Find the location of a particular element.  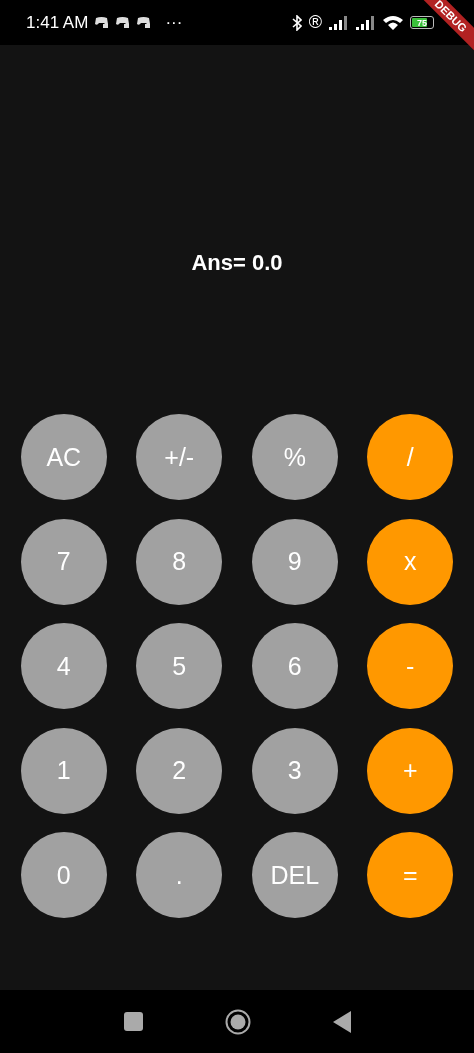

calculator-key: 7 is located at coordinates (63, 561).